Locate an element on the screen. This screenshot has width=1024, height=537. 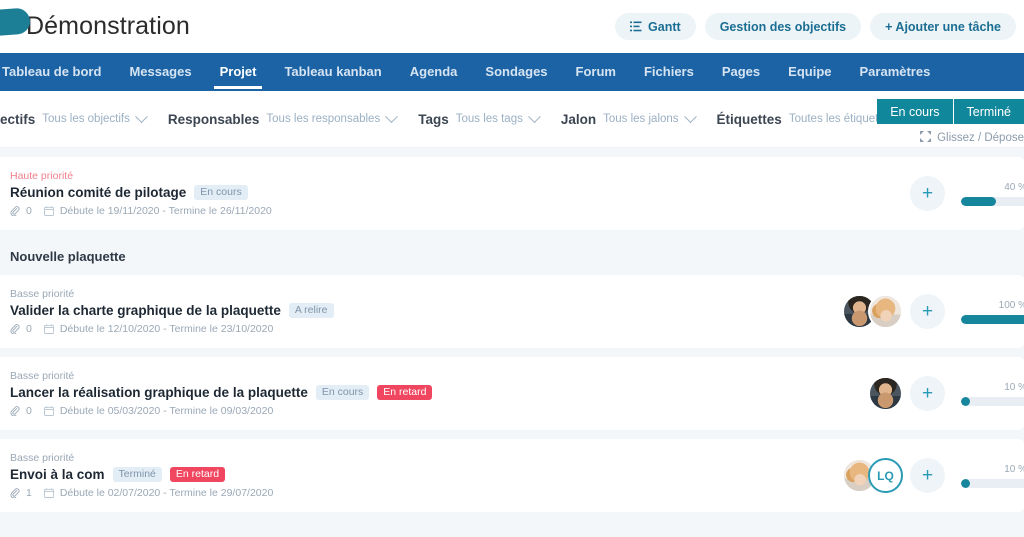
toggle-termine: Terminé is located at coordinates (988, 111).